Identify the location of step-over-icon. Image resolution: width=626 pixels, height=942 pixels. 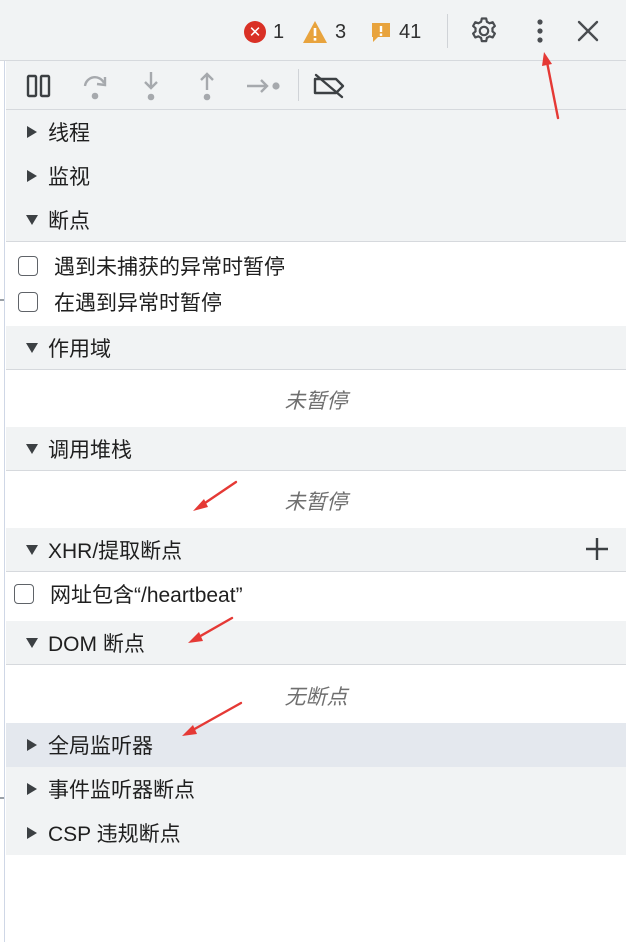
(95, 88).